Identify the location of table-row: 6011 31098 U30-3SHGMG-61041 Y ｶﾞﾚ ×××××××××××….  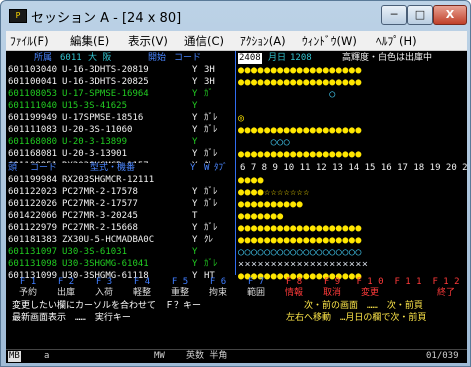
(236, 264).